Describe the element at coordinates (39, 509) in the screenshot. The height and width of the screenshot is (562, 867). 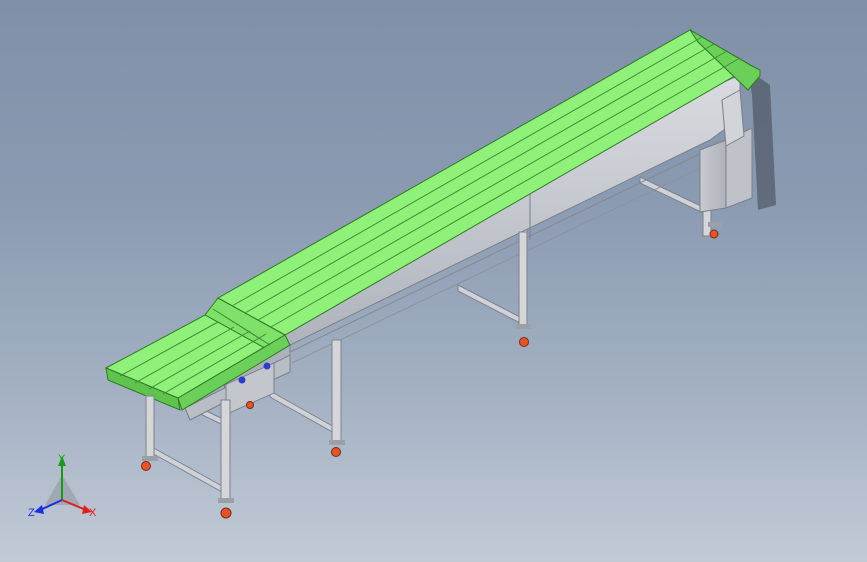
I see `triad-z-arrow` at that location.